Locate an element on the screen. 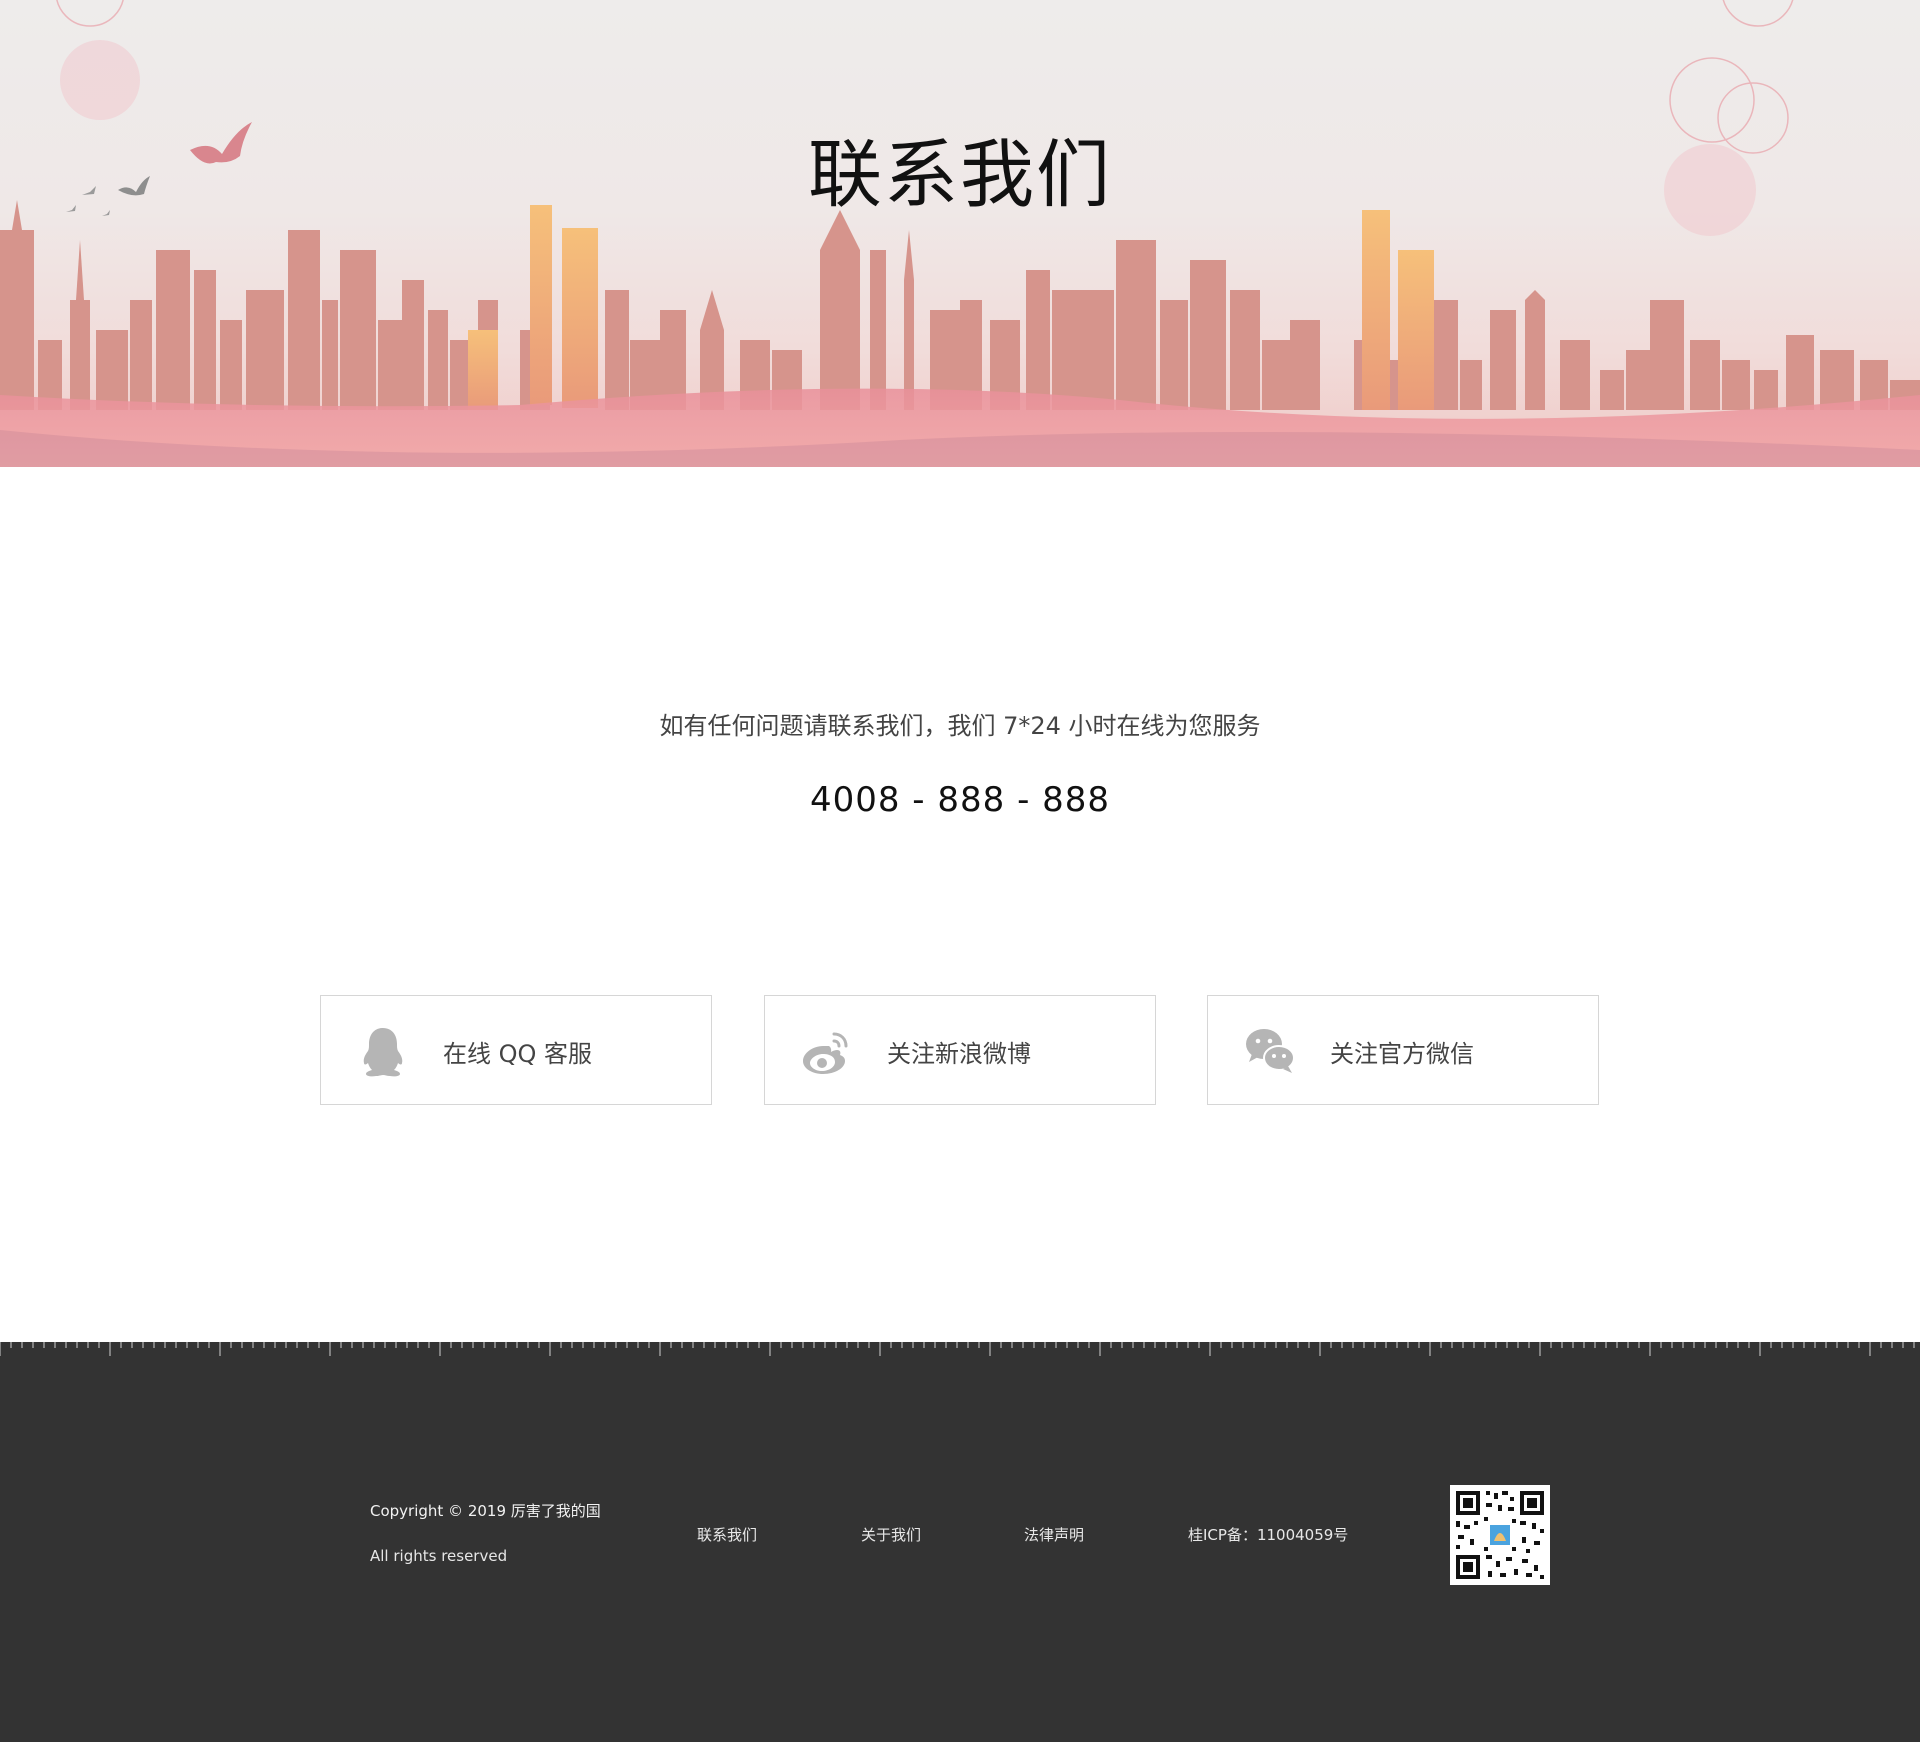  footer-link-contact: 联系我们 is located at coordinates (727, 1534).